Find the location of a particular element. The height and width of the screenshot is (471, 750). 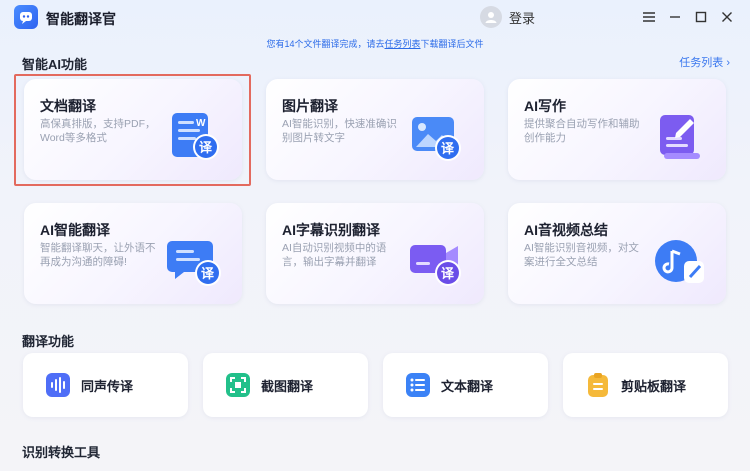

feature-desc: AI自动识别视频中的语言，输出字幕并翻译 is located at coordinates (334, 255).